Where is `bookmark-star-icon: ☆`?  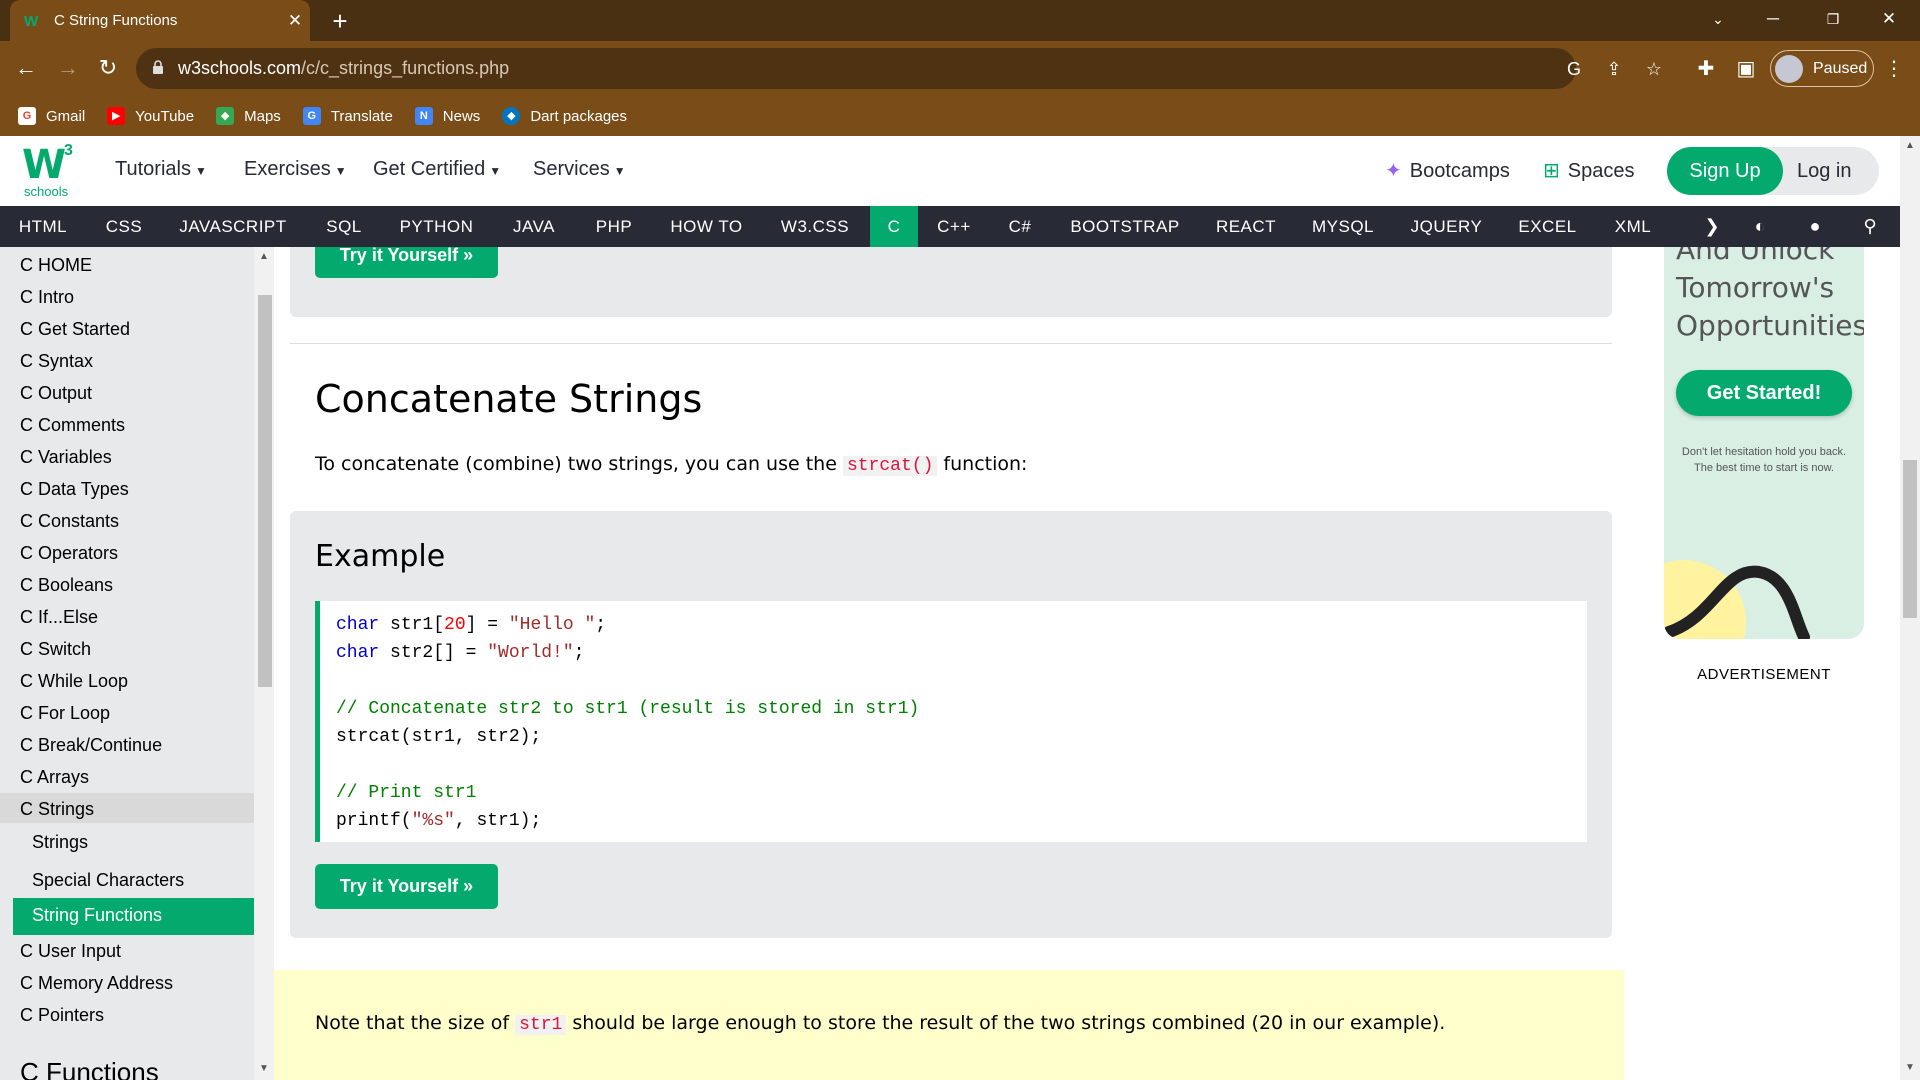
bookmark-star-icon: ☆ is located at coordinates (1654, 69).